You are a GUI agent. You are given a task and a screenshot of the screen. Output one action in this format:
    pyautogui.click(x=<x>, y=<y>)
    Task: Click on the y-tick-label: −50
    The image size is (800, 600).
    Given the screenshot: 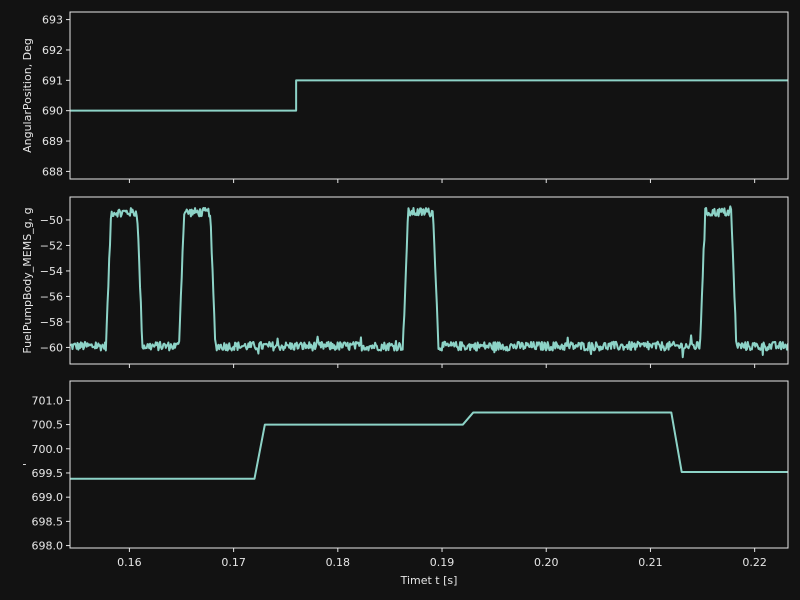 What is the action you would take?
    pyautogui.click(x=51, y=220)
    